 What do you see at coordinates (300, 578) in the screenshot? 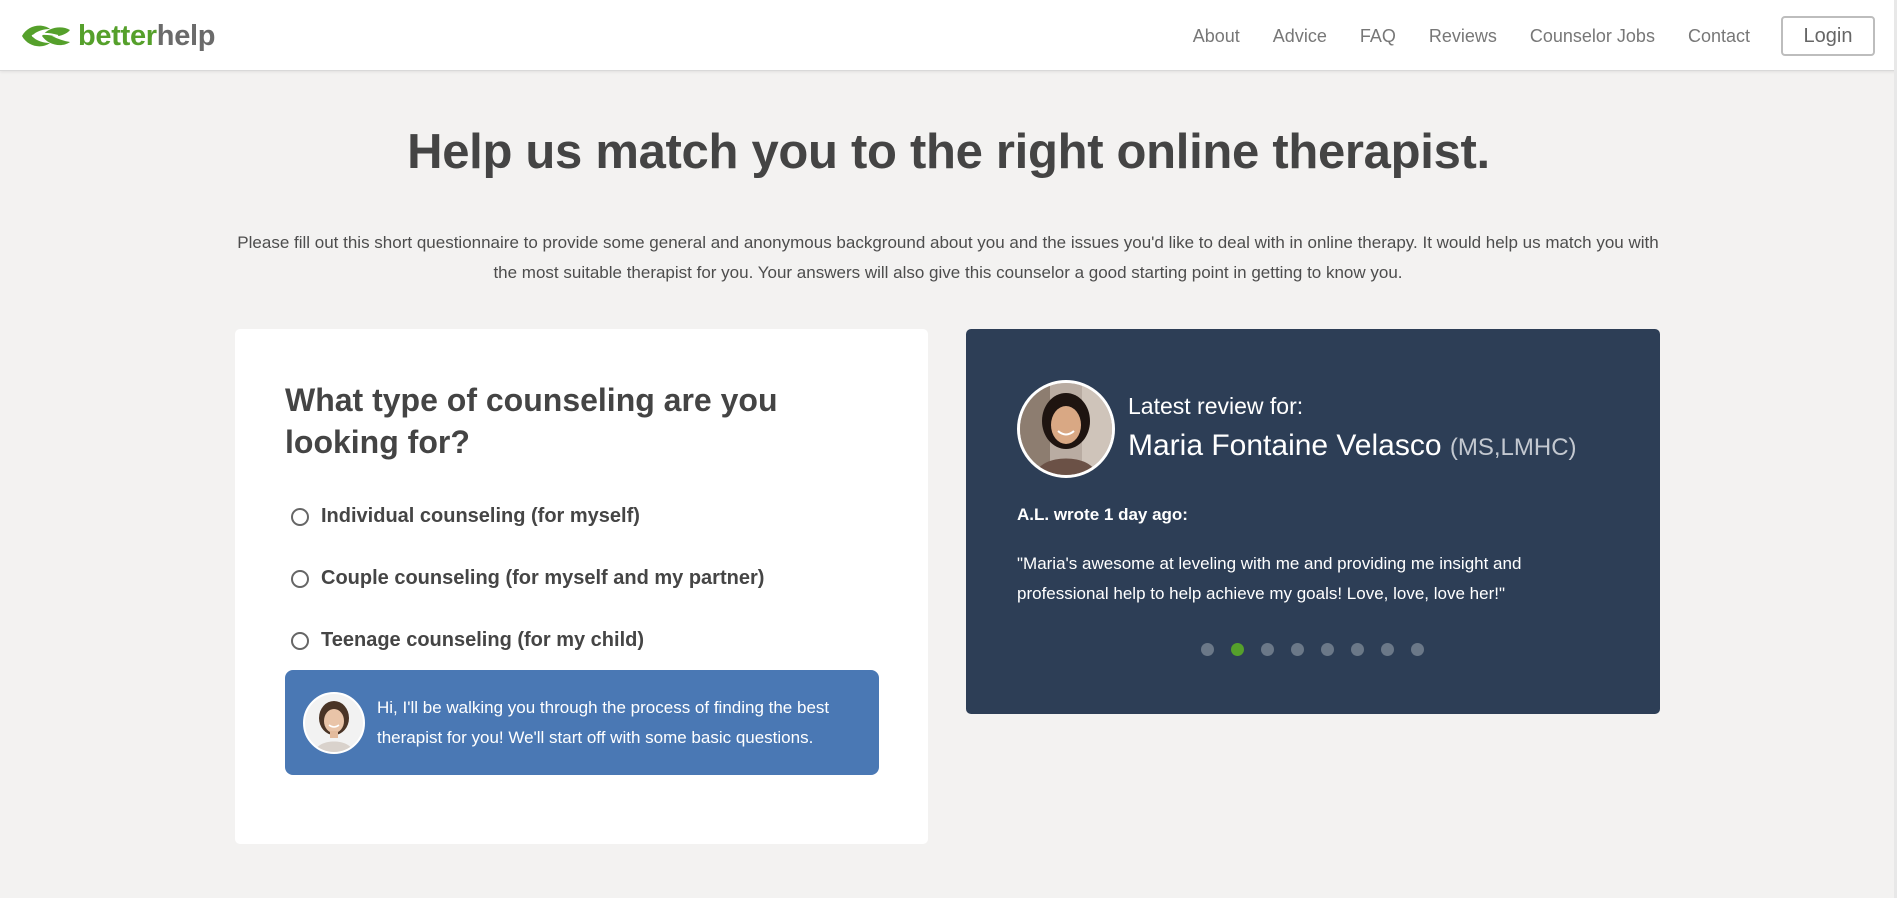
I see `radio-couple` at bounding box center [300, 578].